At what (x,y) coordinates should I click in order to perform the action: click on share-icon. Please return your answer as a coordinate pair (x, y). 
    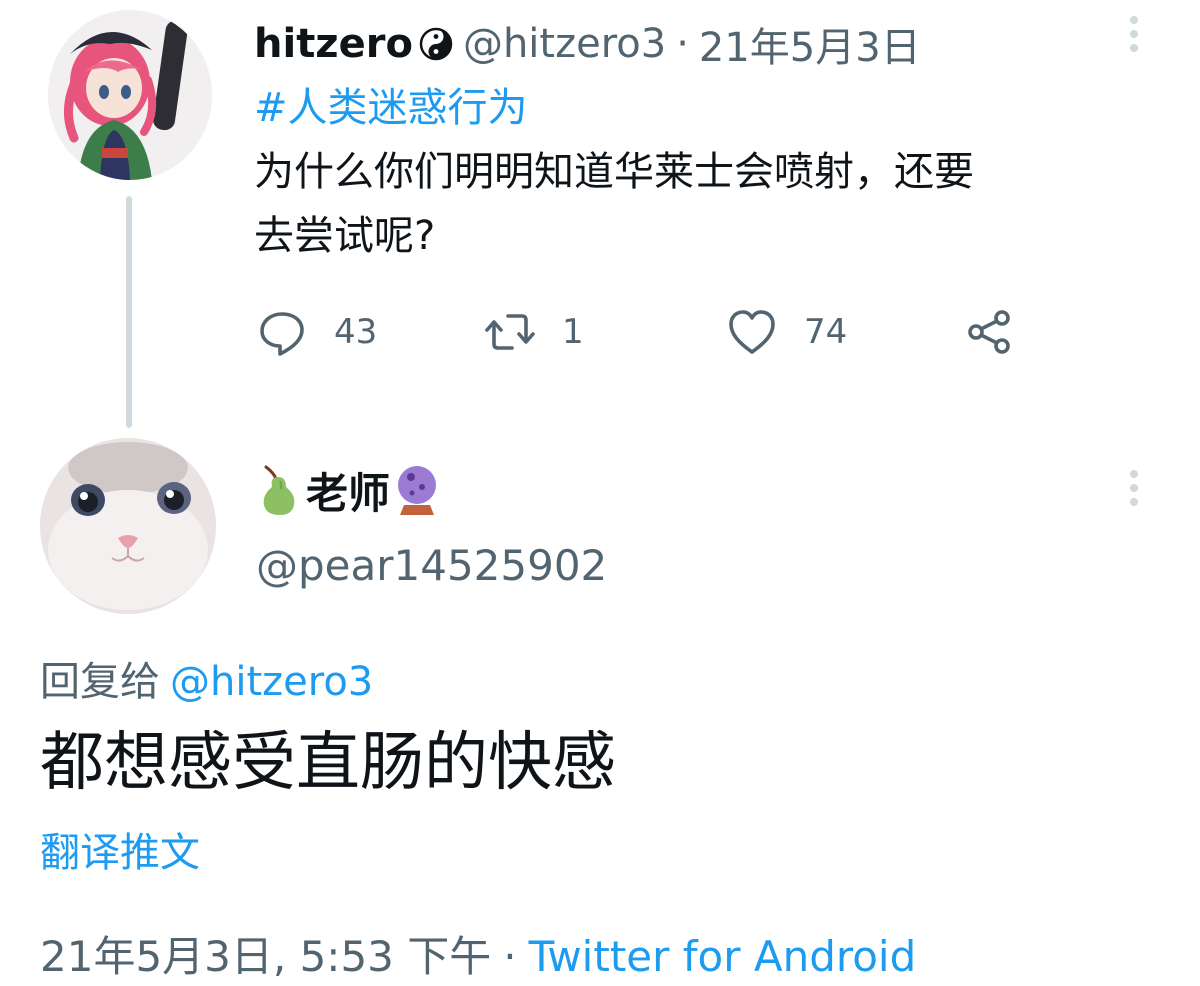
    Looking at the image, I should click on (989, 332).